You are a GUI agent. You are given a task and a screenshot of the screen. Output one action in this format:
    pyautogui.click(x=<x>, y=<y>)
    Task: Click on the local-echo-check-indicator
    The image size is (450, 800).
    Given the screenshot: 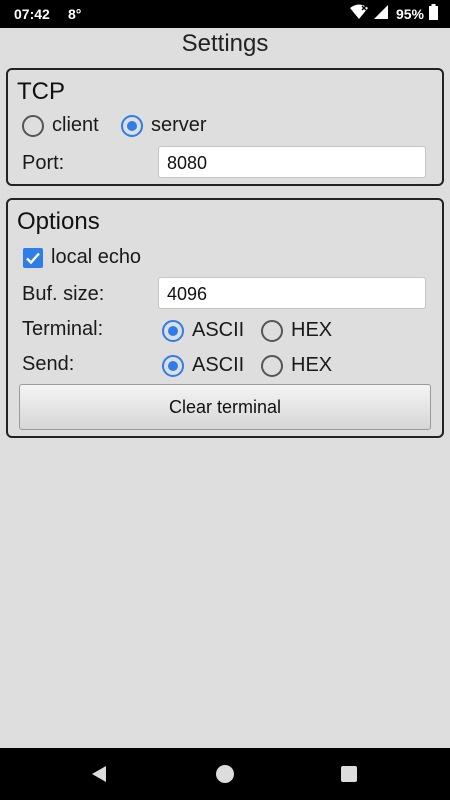 What is the action you would take?
    pyautogui.click(x=33, y=257)
    